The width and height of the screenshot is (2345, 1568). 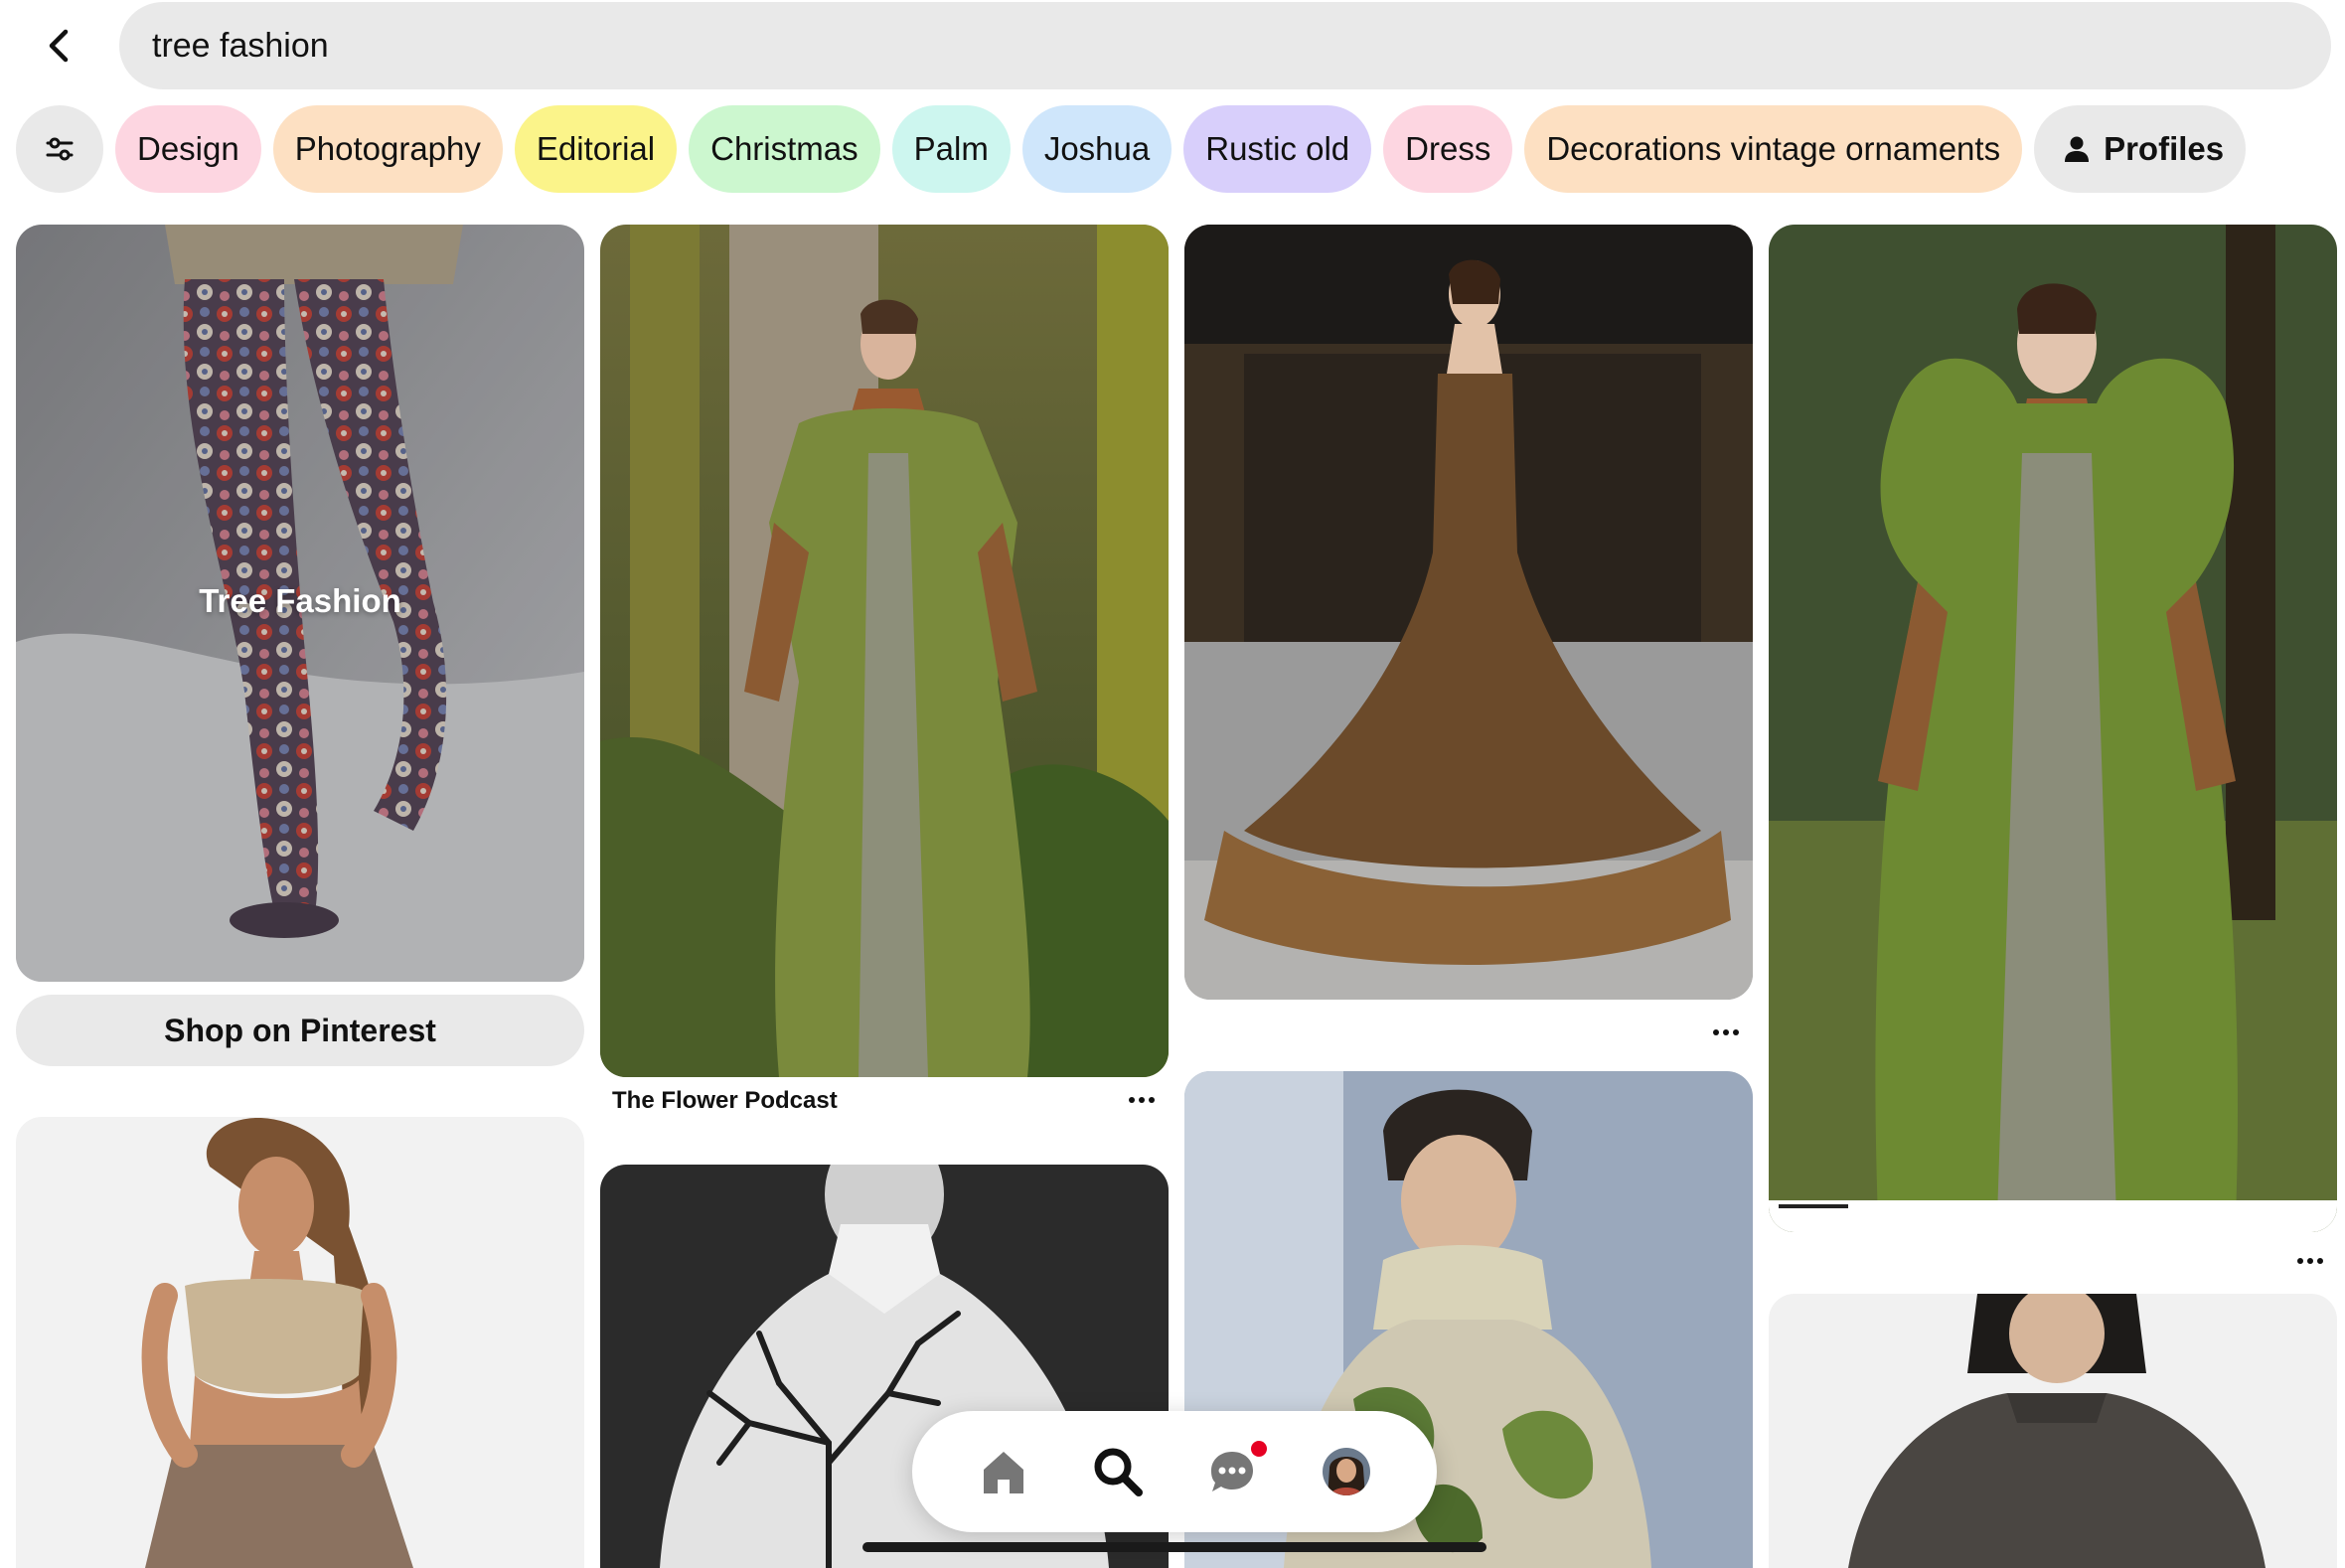 I want to click on grey-knit-sweater-photo, so click(x=2053, y=1431).